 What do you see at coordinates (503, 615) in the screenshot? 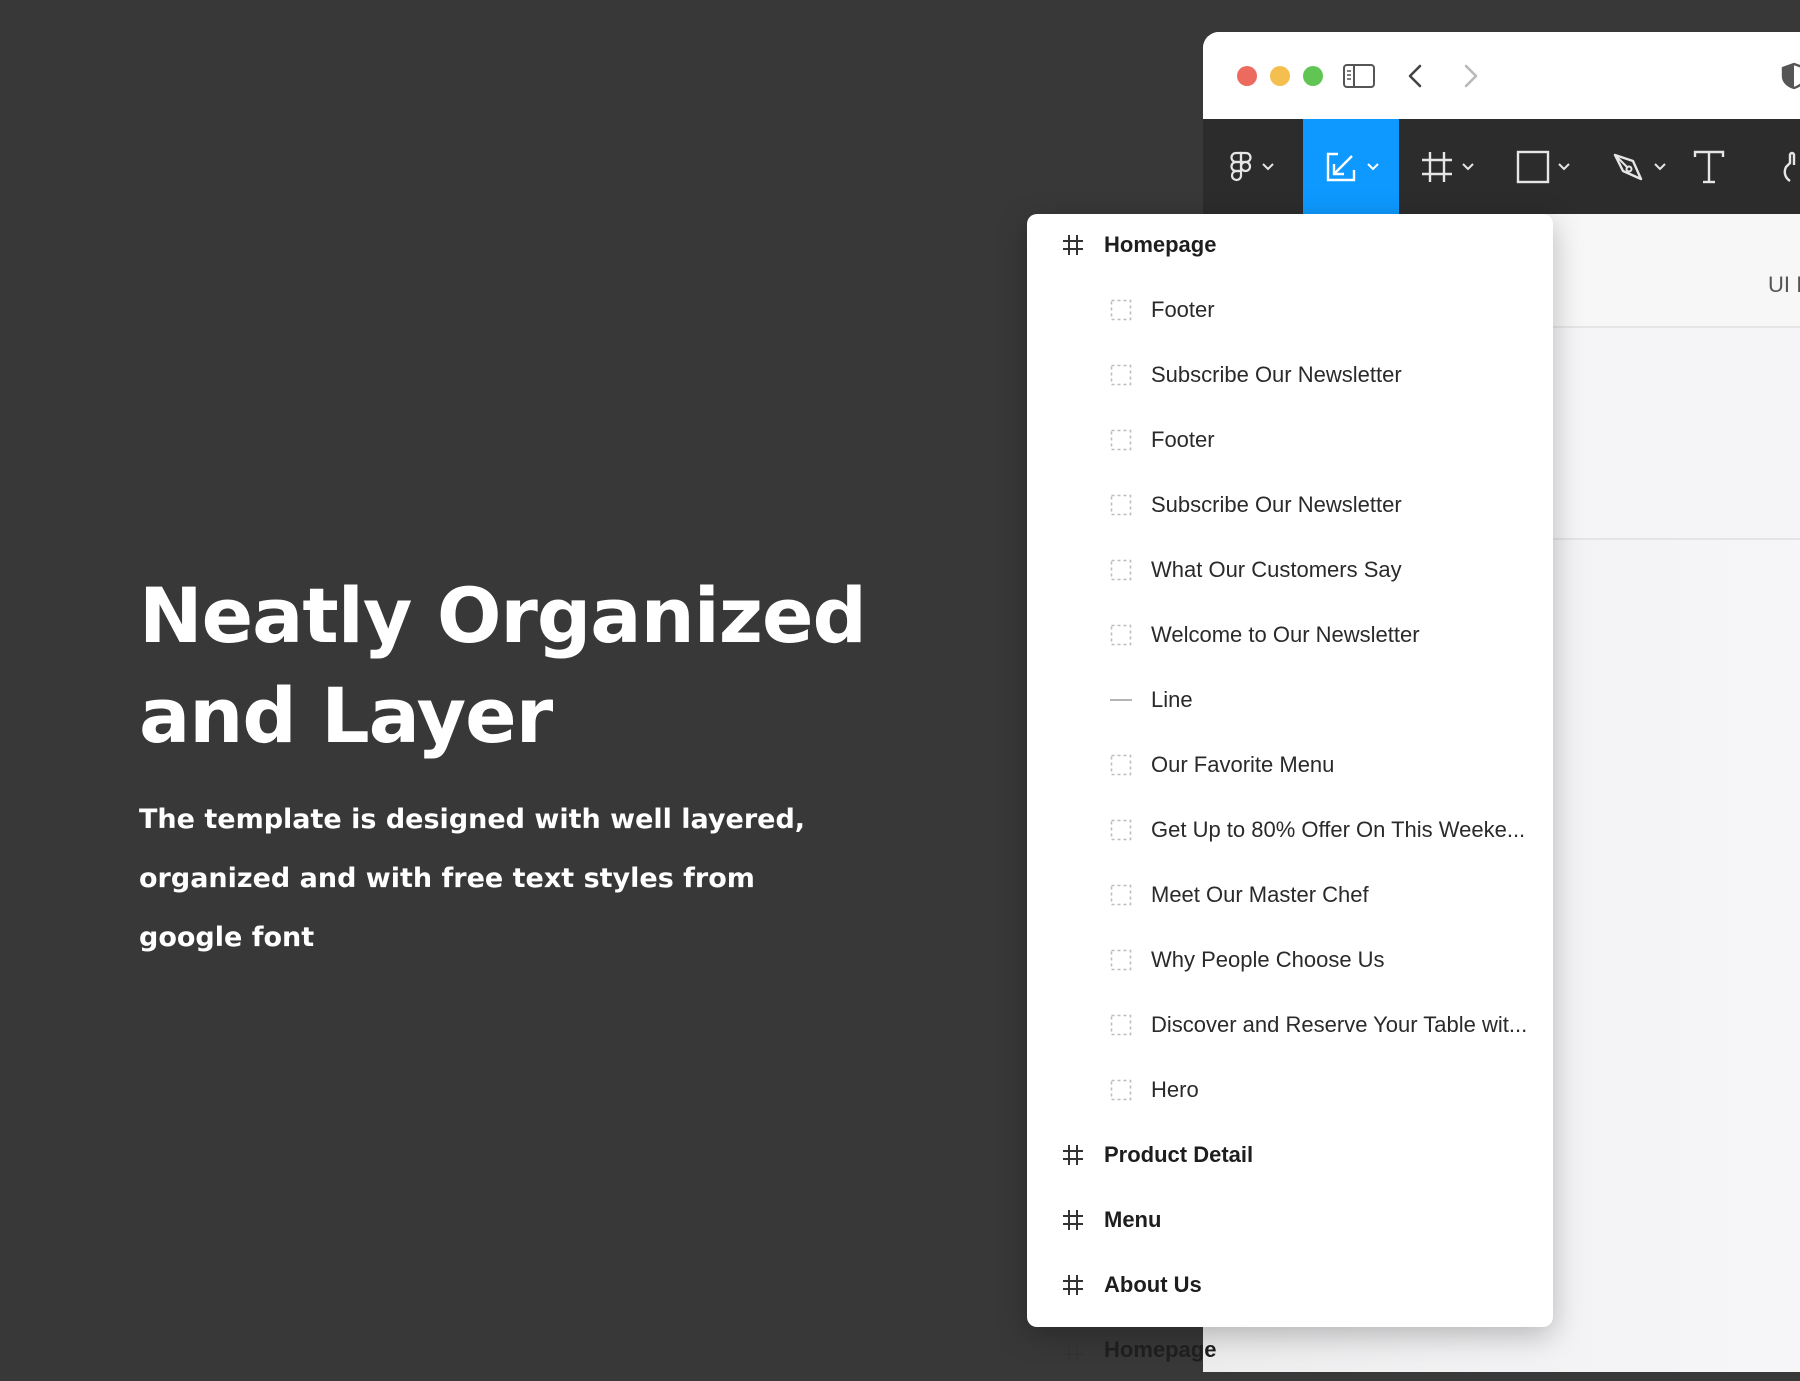
I see `promo-title-line-1: Neatly Organized` at bounding box center [503, 615].